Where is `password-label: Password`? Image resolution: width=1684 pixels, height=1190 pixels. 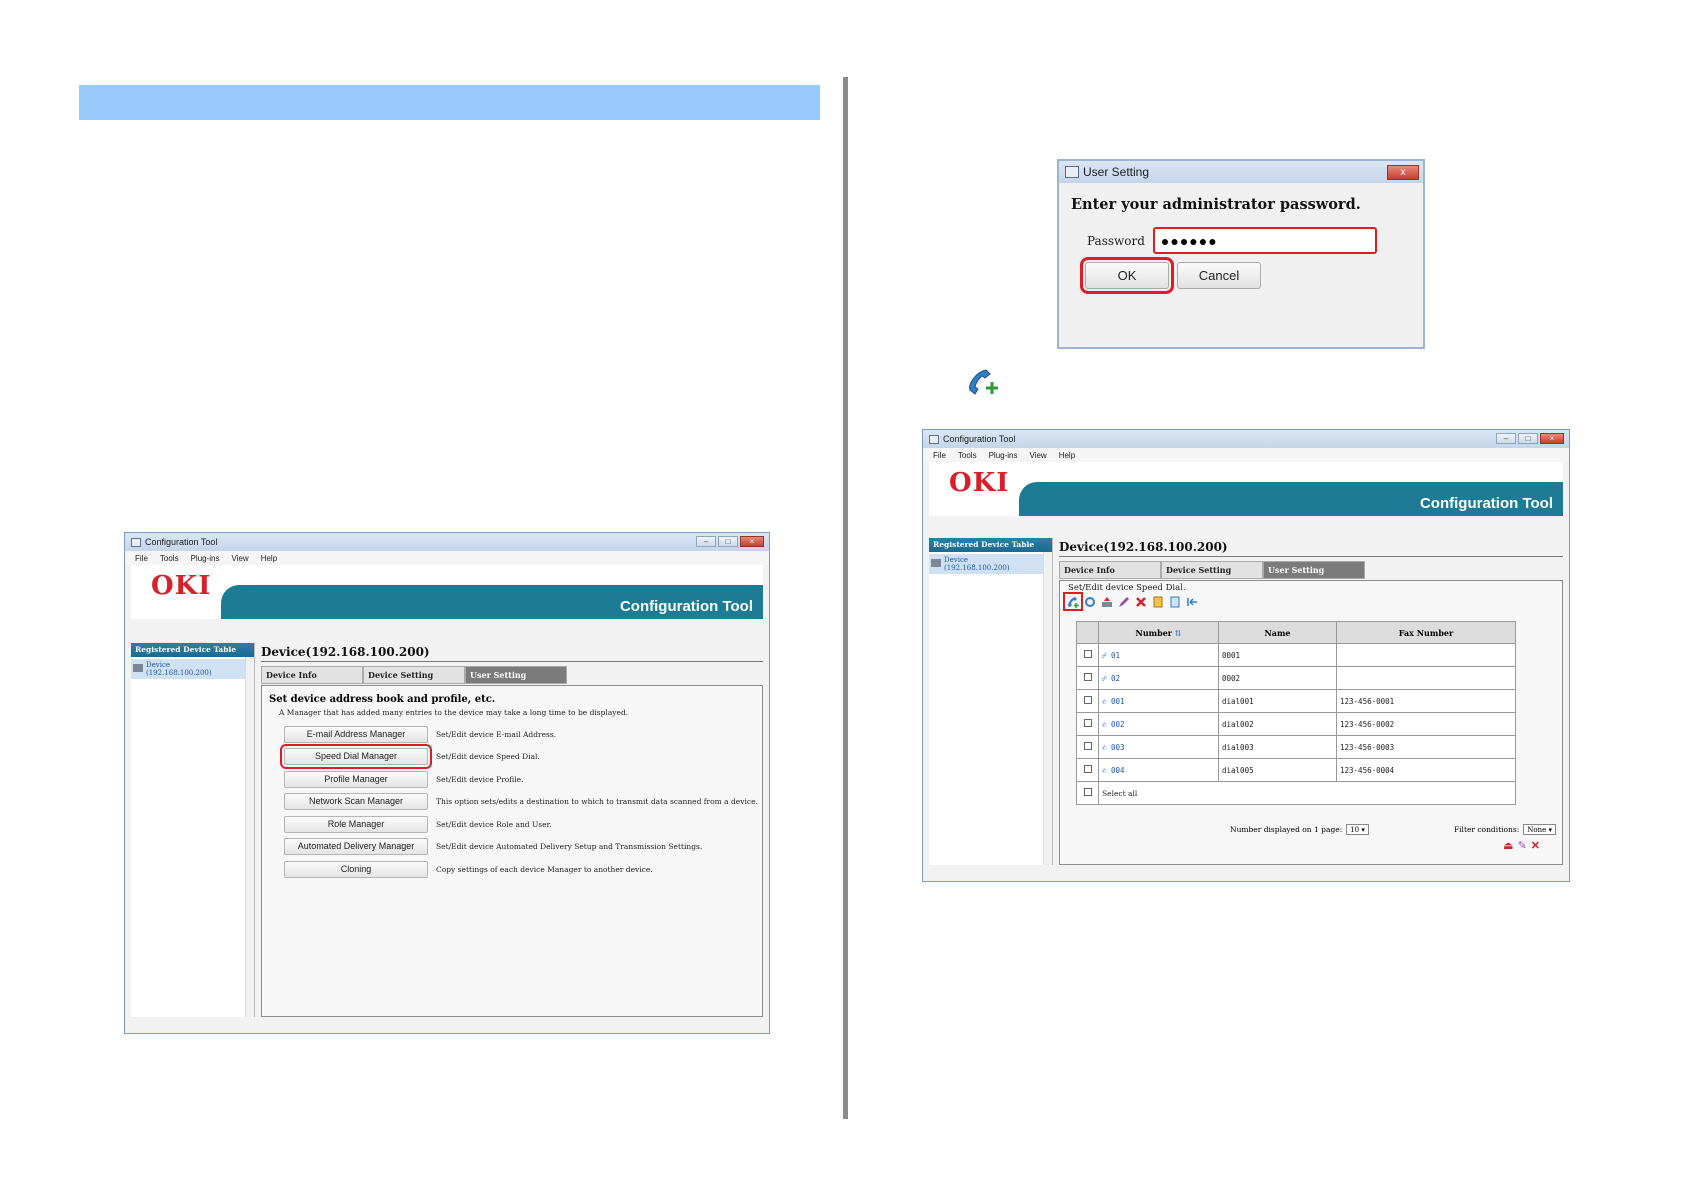
password-label: Password is located at coordinates (1116, 240).